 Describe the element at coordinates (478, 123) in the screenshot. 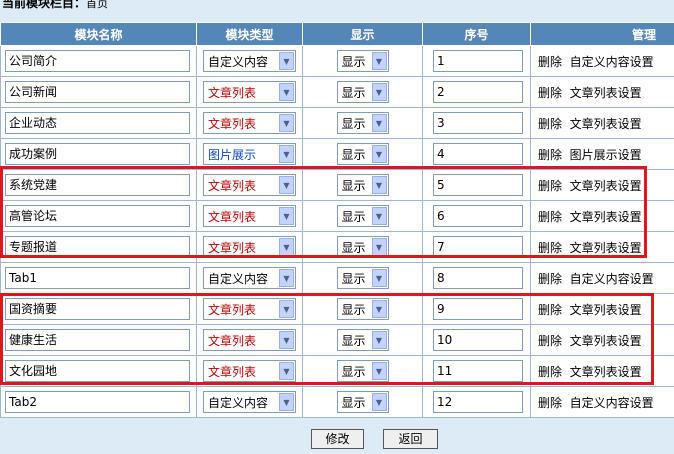

I see `order-input: 3` at that location.